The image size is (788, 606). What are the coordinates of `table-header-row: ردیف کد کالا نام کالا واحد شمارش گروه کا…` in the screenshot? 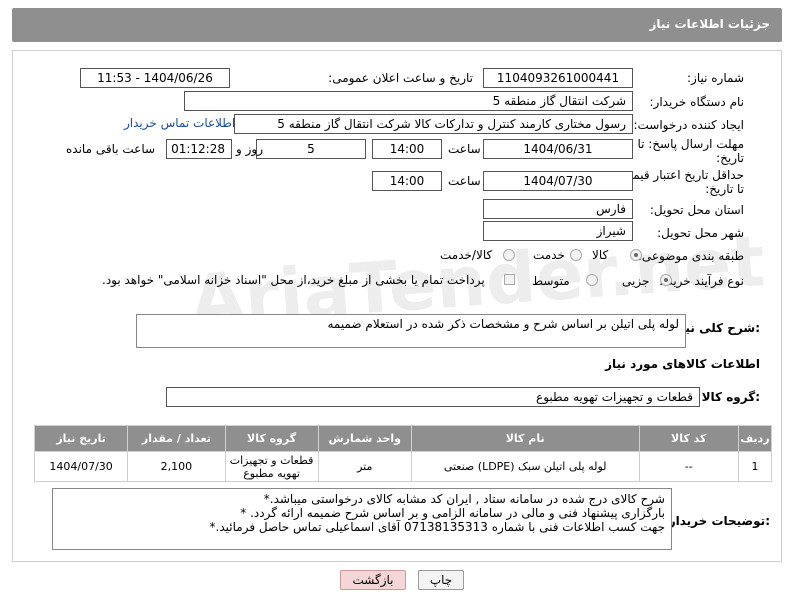 It's located at (403, 438).